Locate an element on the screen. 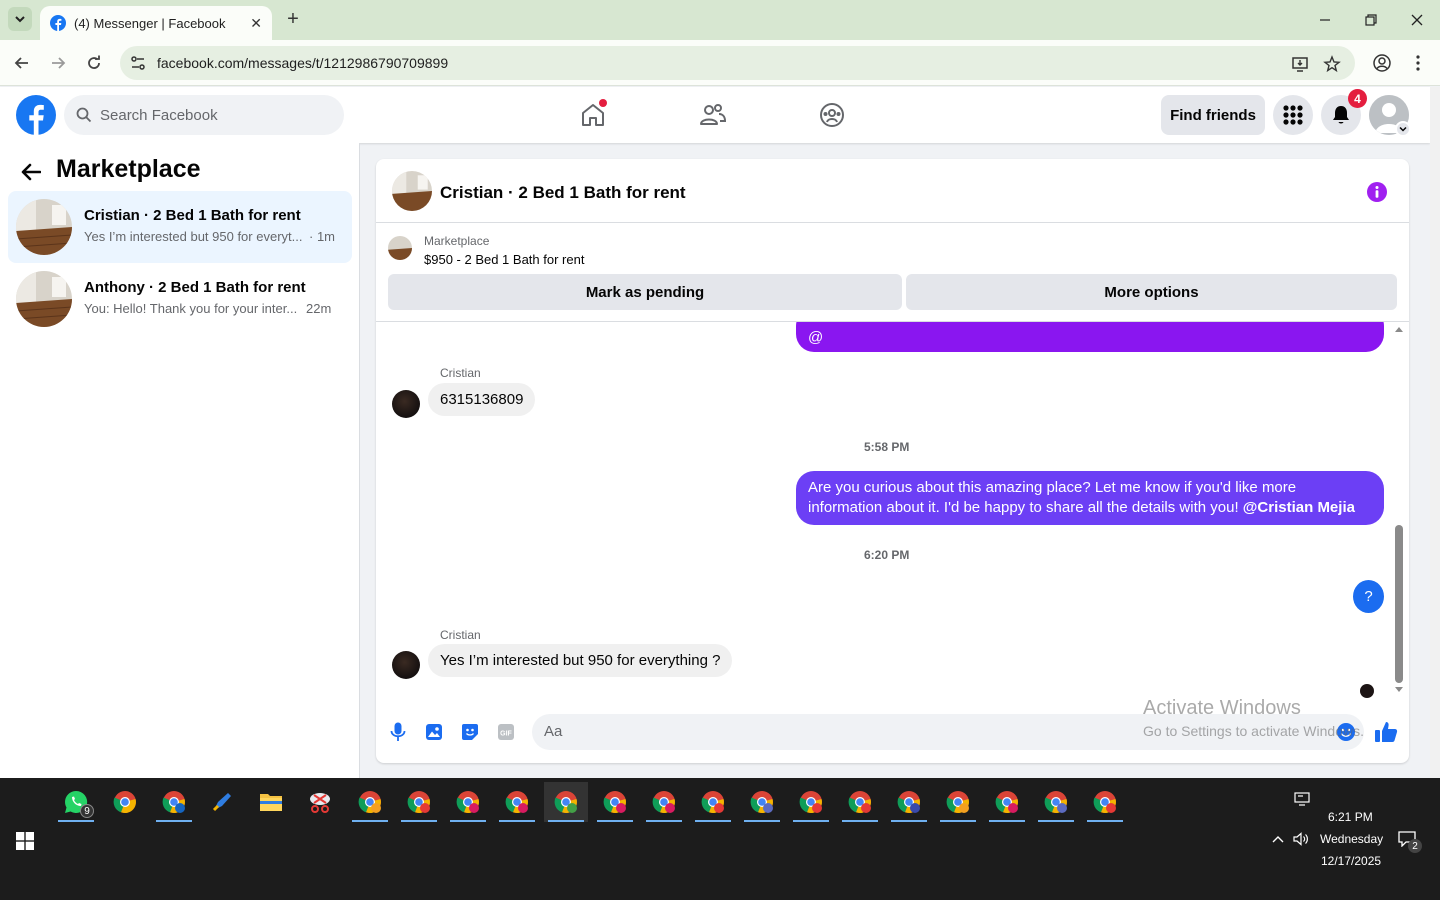  browser-tab: (4) Messenger | Facebook ✕ is located at coordinates (156, 23).